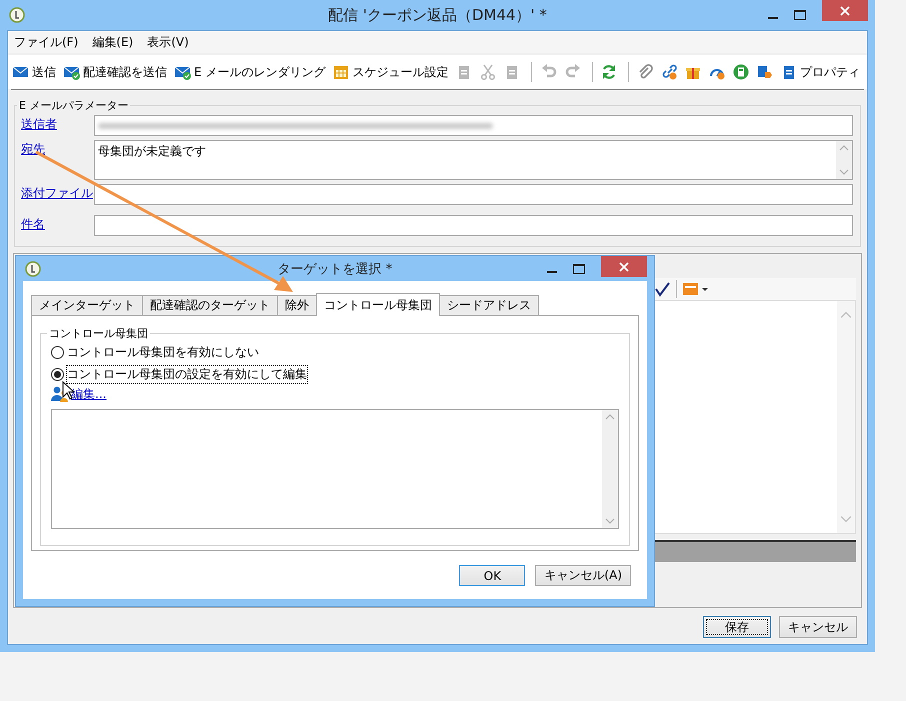 The height and width of the screenshot is (701, 906). Describe the element at coordinates (210, 305) in the screenshot. I see `tab: 配達確認のターゲット` at that location.